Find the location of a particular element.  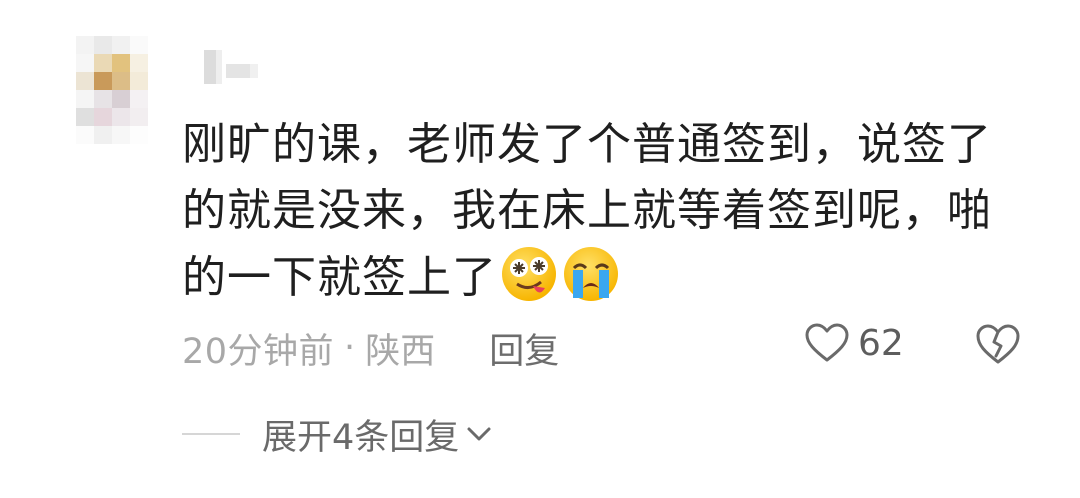

chevron-down-icon is located at coordinates (479, 434).